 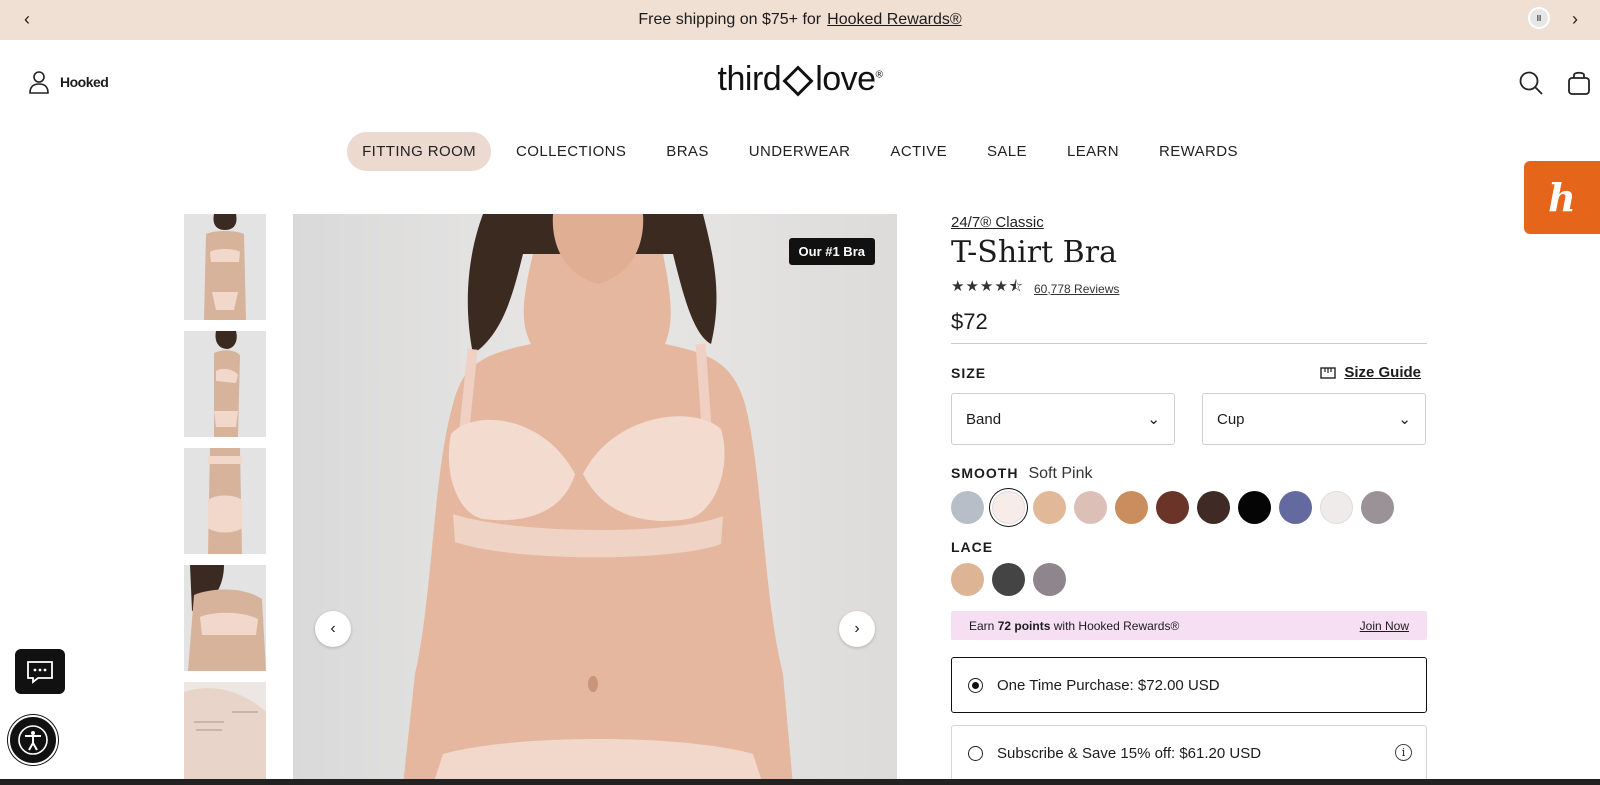 I want to click on rating: ★★★★⯪ 60,778 Reviews, so click(x=1189, y=288).